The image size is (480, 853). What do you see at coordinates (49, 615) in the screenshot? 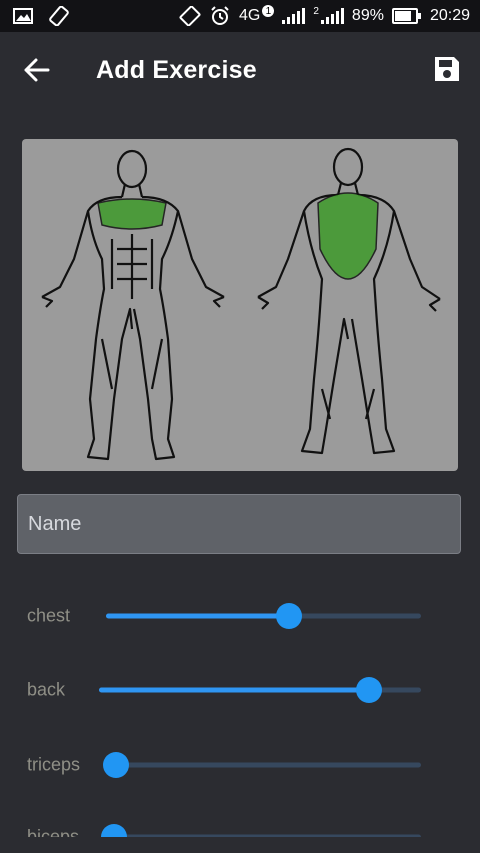
I see `slider-label-chest: chest` at bounding box center [49, 615].